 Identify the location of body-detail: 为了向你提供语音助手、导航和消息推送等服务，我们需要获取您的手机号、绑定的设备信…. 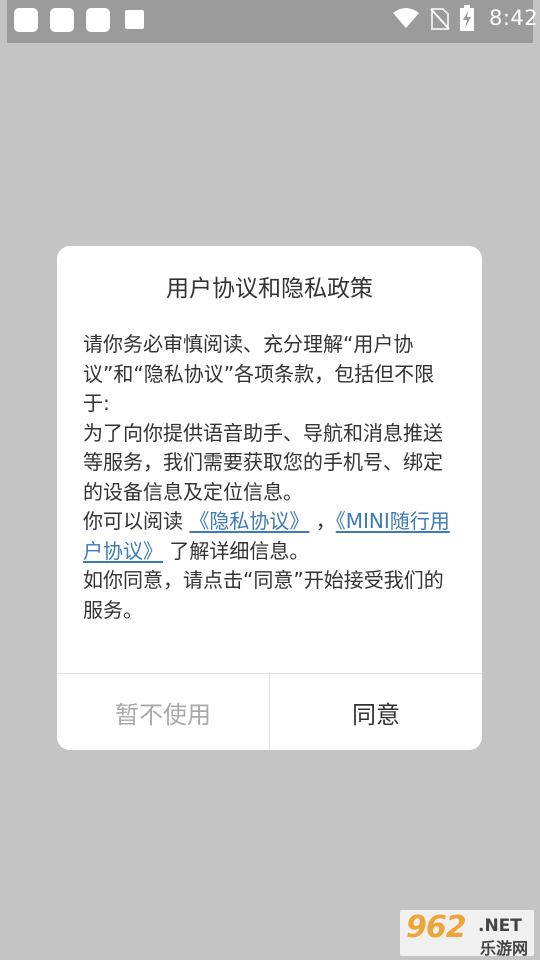
(263, 462).